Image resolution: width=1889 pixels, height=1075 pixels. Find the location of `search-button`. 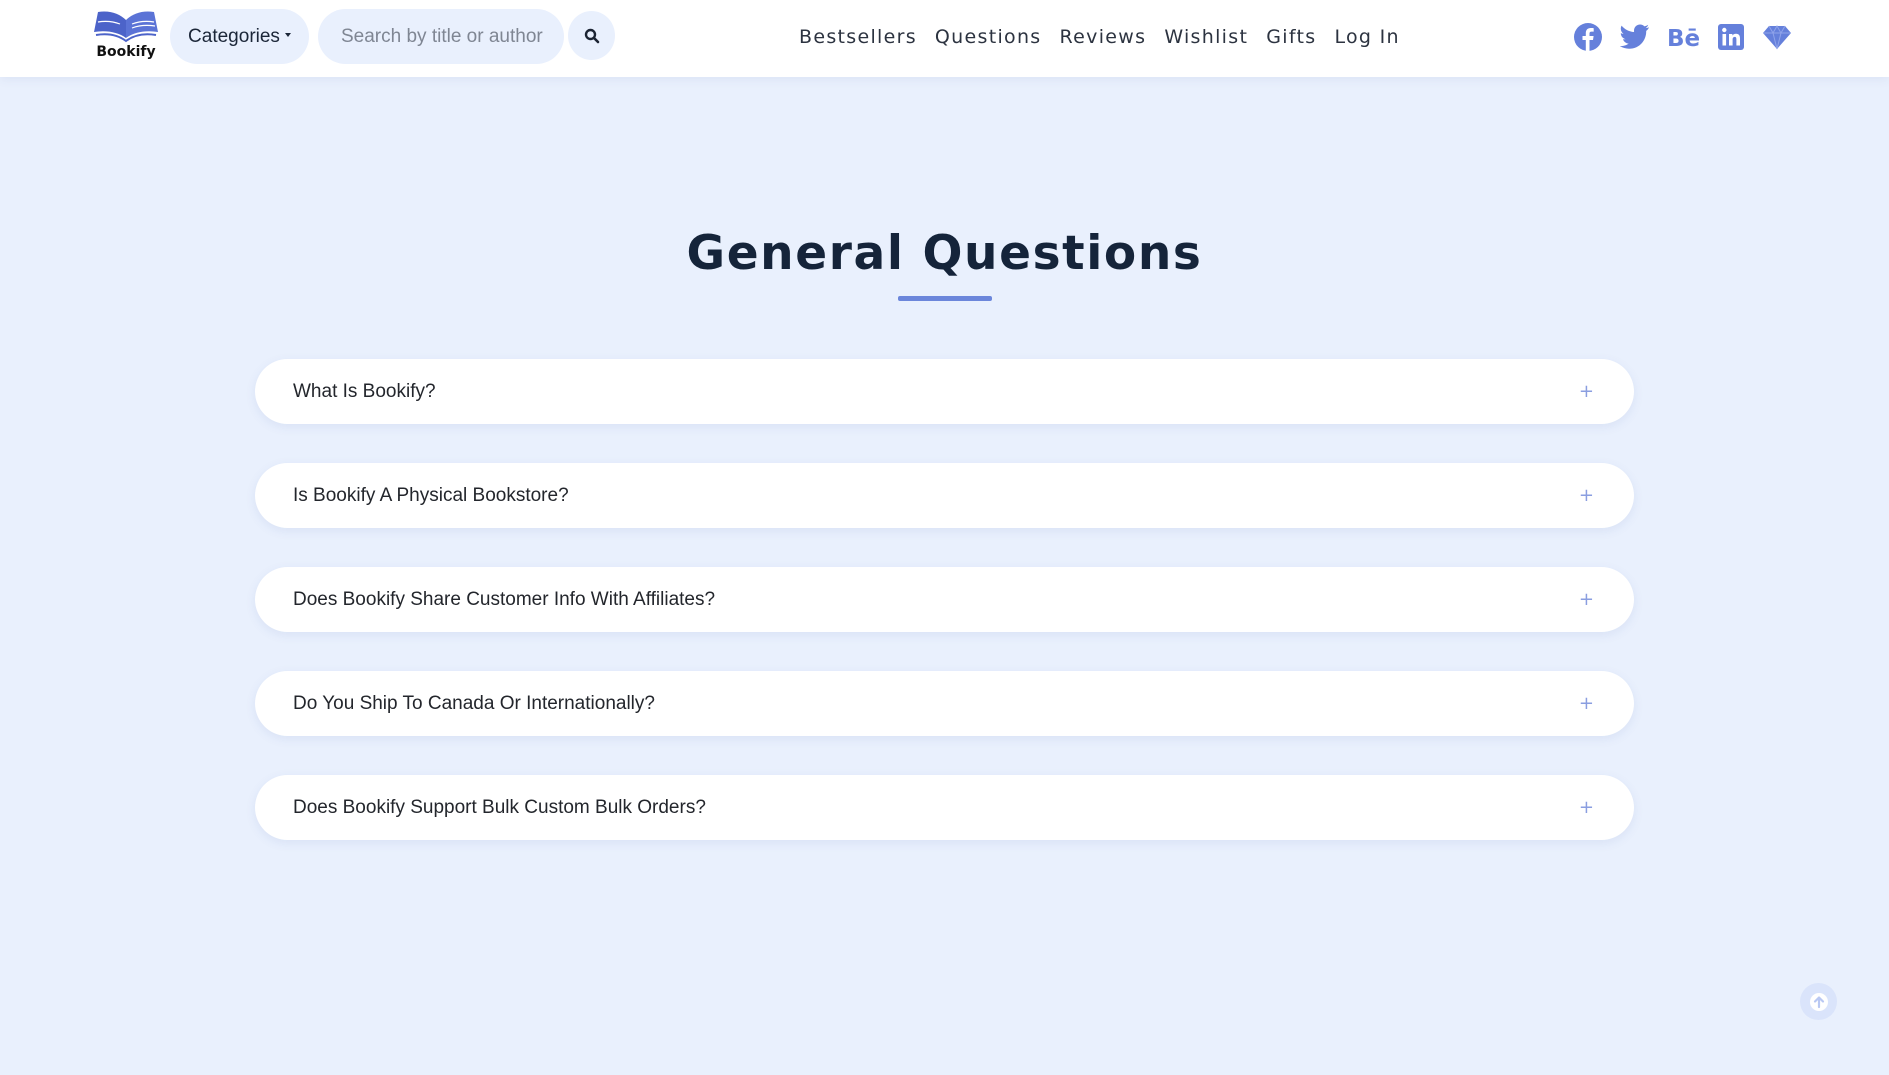

search-button is located at coordinates (591, 35).